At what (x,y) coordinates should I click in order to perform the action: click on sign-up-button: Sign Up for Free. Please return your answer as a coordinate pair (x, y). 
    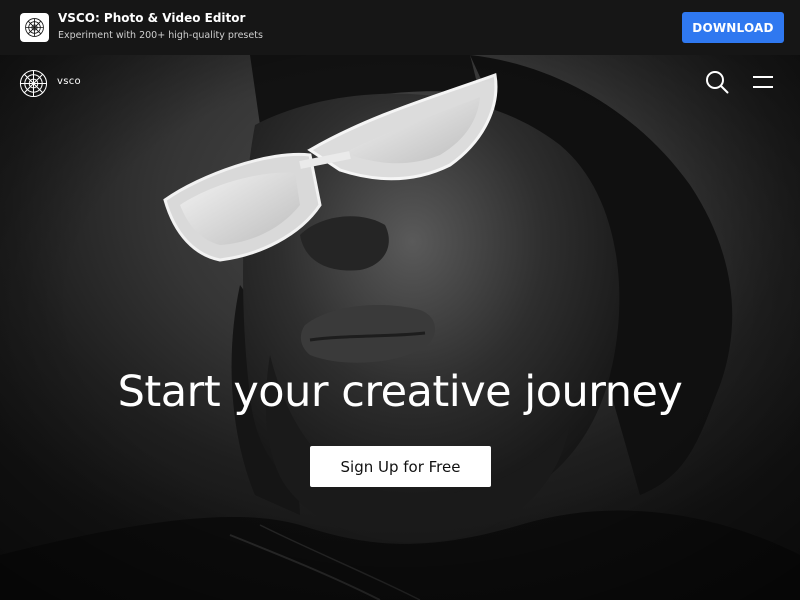
    Looking at the image, I should click on (400, 466).